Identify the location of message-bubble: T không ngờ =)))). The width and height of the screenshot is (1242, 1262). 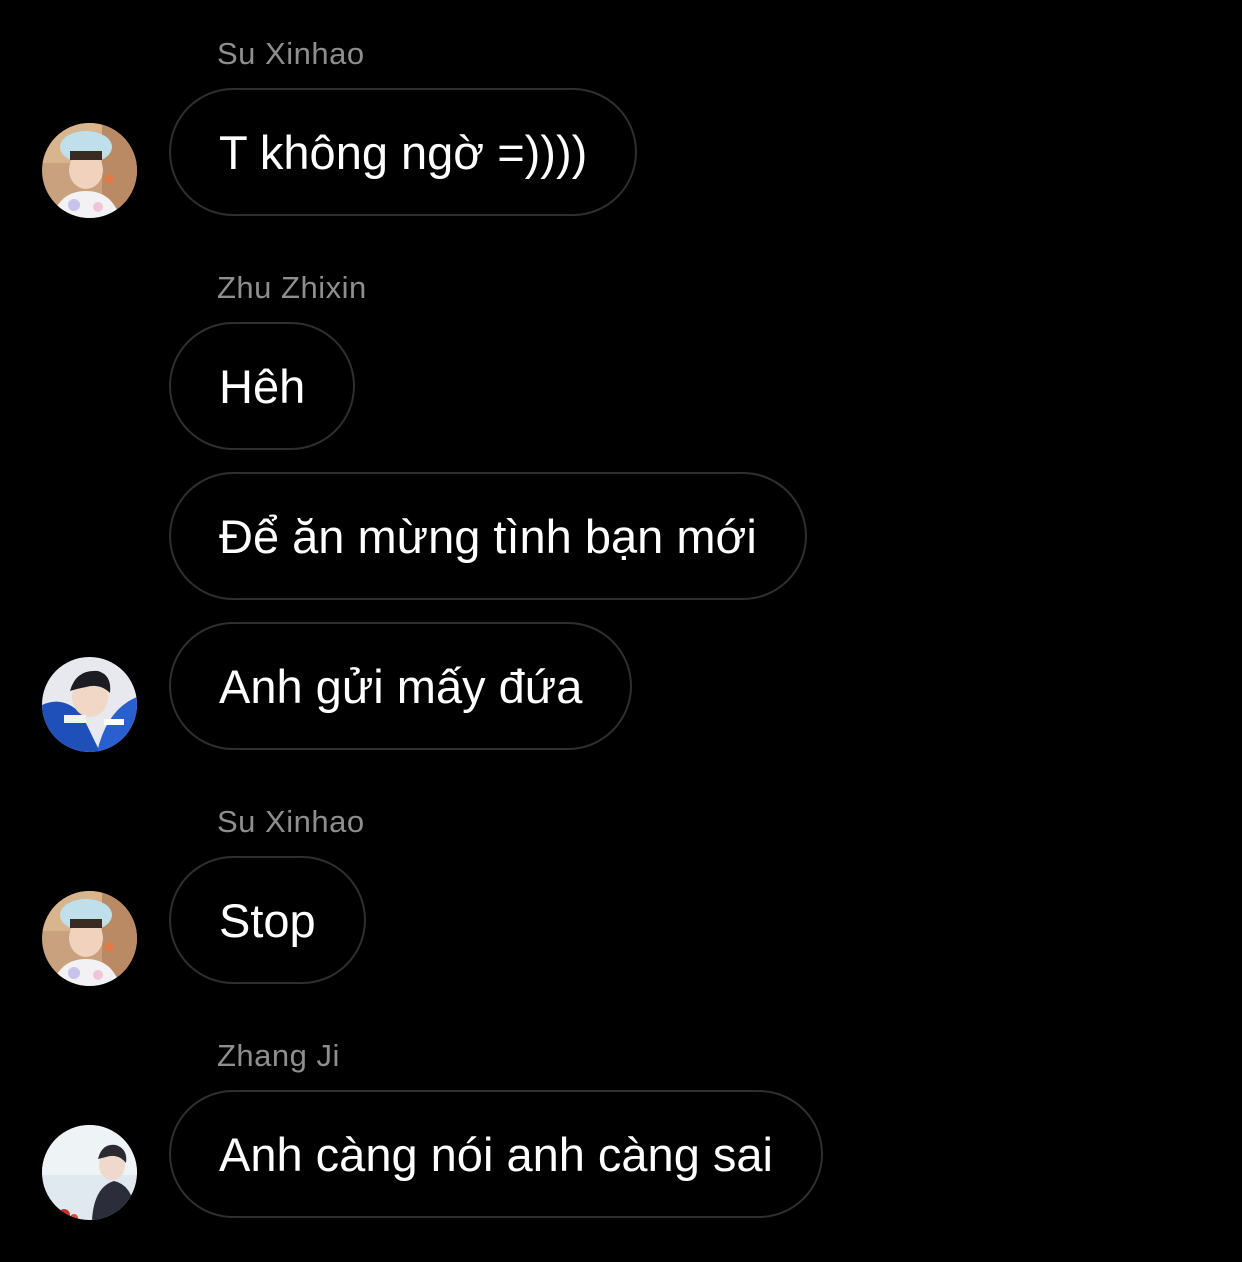
(403, 152).